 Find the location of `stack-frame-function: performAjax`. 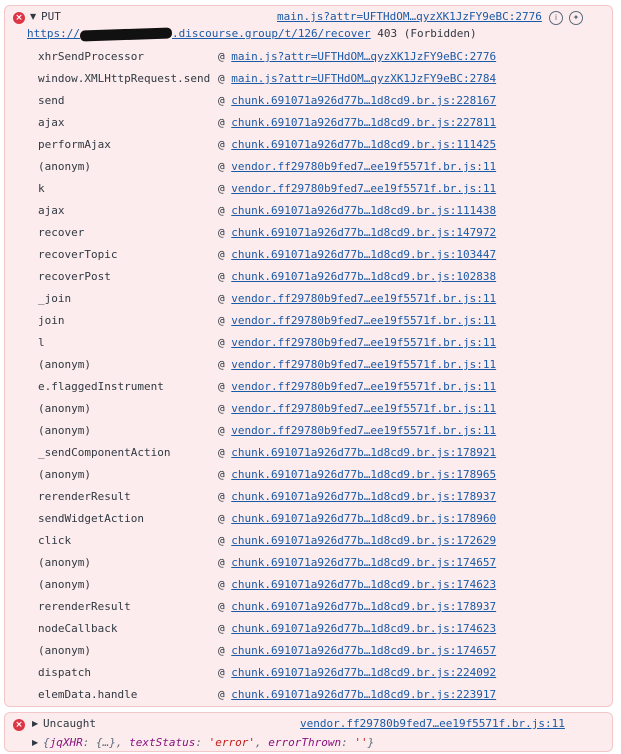

stack-frame-function: performAjax is located at coordinates (74, 144).